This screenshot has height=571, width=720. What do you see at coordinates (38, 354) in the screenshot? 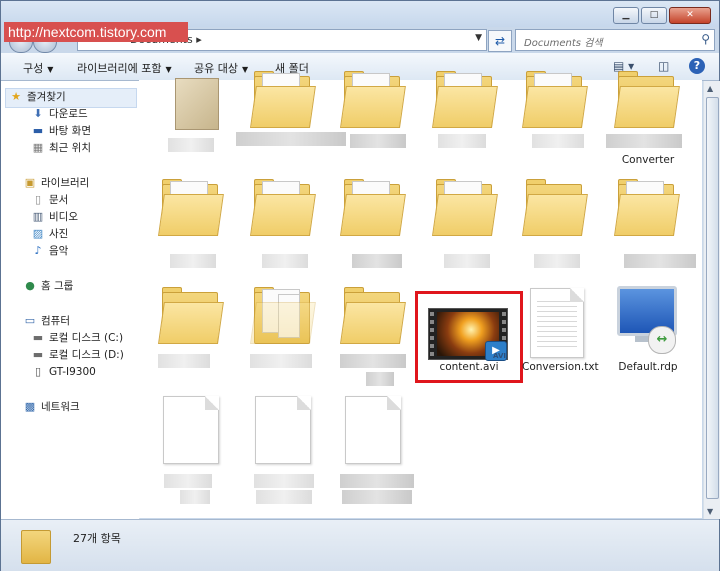
I see `drive-icon: ▬` at bounding box center [38, 354].